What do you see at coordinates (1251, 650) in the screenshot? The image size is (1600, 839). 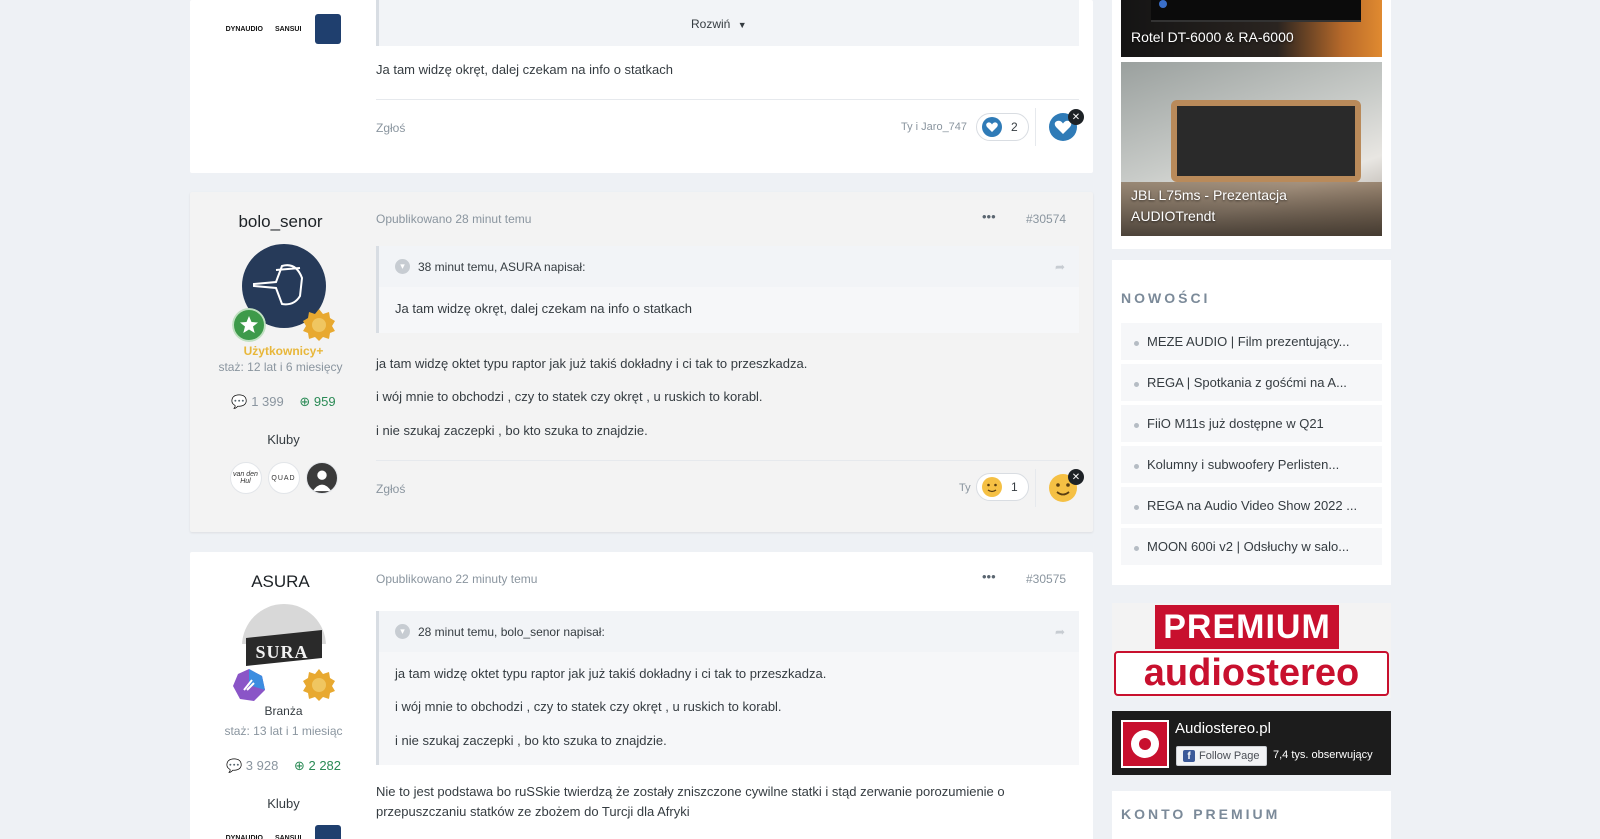 I see `premium-banner: PREMIUM audiostereo` at bounding box center [1251, 650].